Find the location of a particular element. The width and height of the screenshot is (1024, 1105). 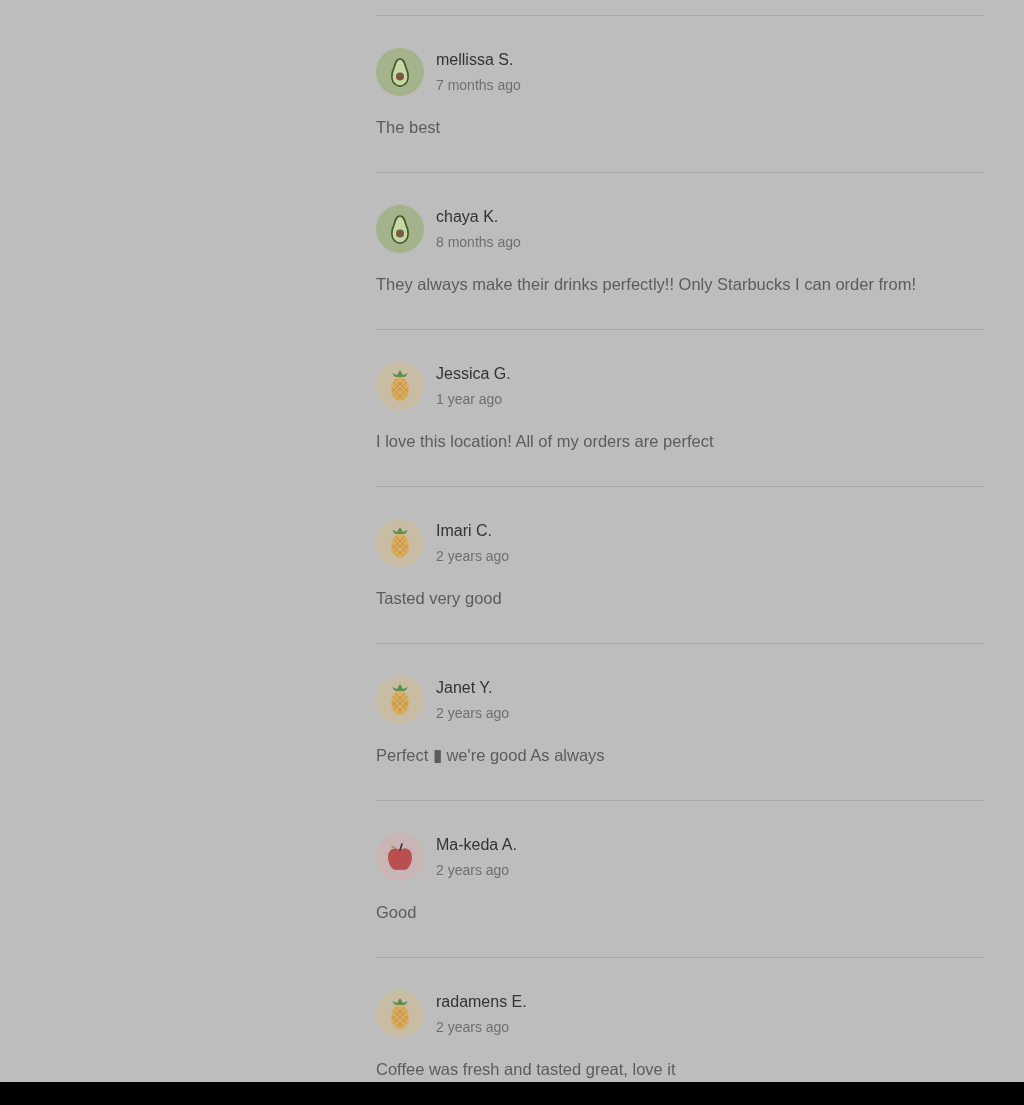

reviewer-name: Janet Y. is located at coordinates (465, 688).